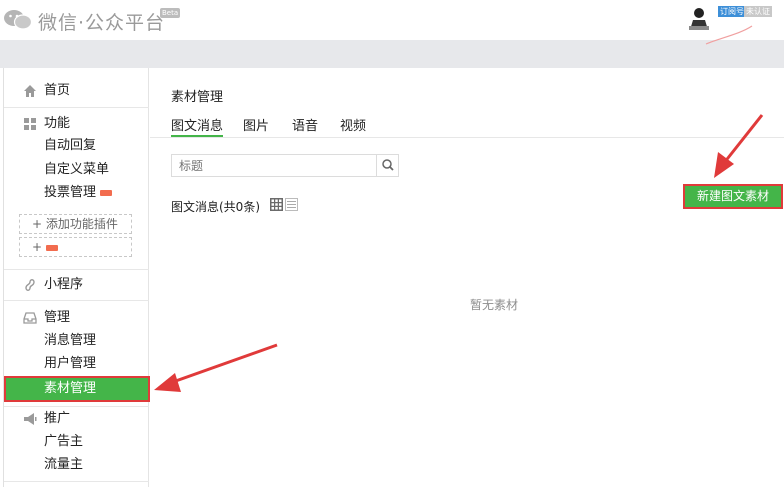 The image size is (784, 487). What do you see at coordinates (76, 318) in the screenshot?
I see `sidebar-section-manage: 管理` at bounding box center [76, 318].